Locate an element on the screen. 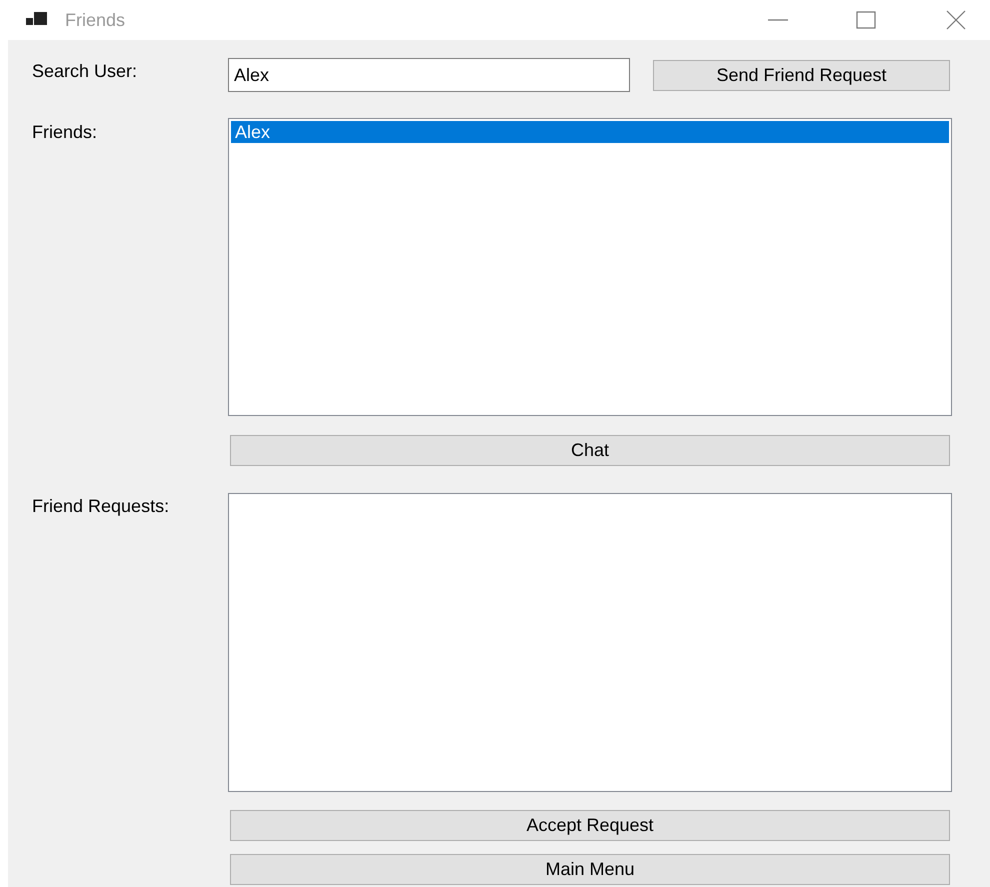 The width and height of the screenshot is (990, 887). search-field: Alex is located at coordinates (429, 75).